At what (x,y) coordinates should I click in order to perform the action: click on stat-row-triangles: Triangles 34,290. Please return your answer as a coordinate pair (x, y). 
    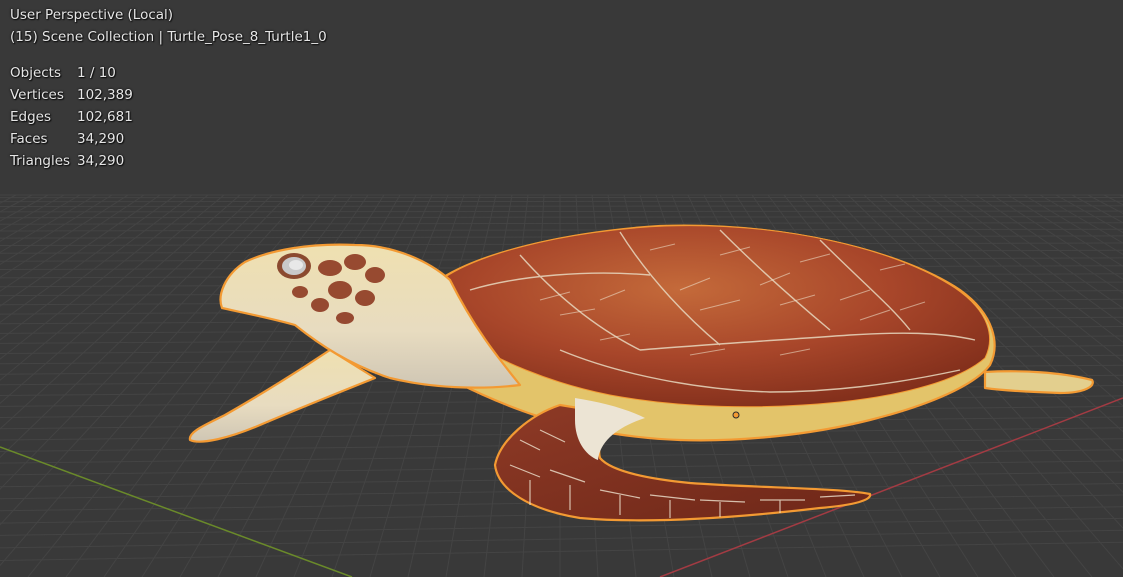
    Looking at the image, I should click on (168, 161).